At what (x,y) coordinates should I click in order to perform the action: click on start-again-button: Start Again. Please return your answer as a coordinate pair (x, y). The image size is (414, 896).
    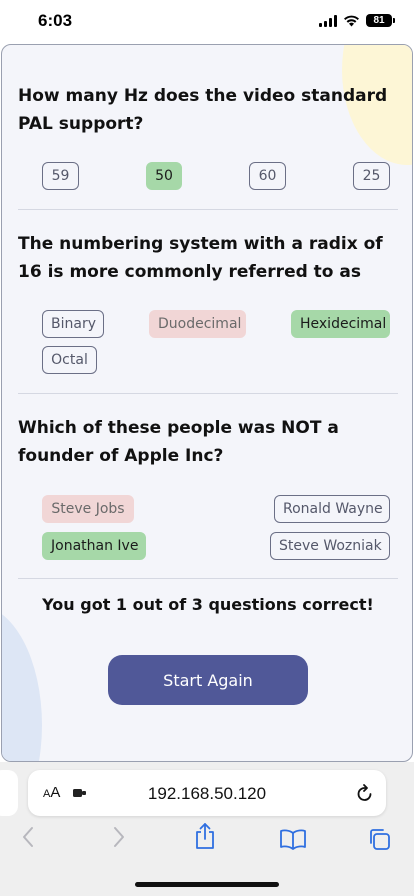
    Looking at the image, I should click on (208, 680).